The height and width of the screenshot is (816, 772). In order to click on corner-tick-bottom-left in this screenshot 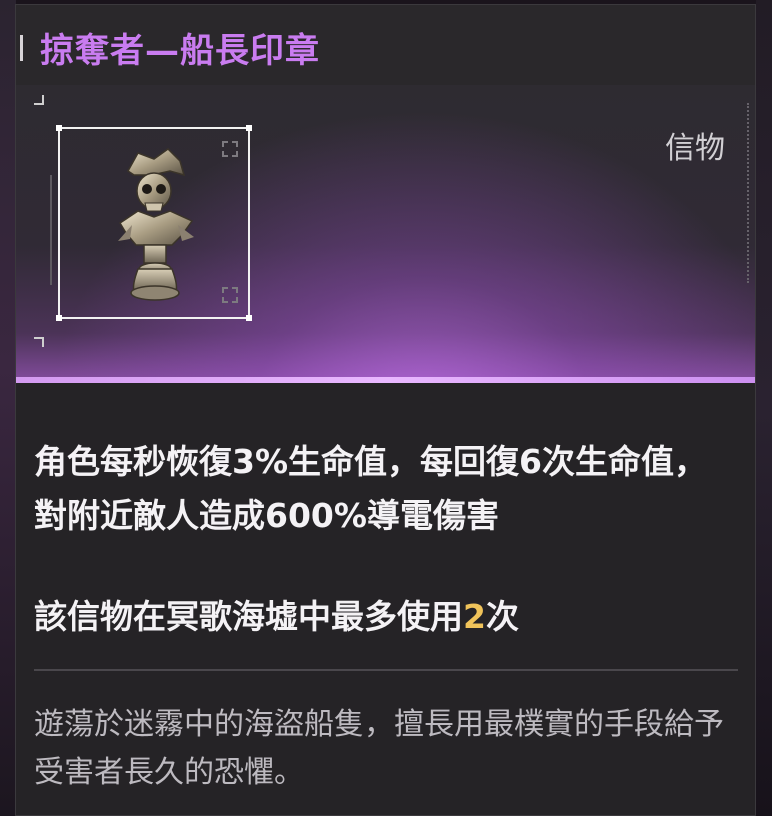, I will do `click(39, 342)`.